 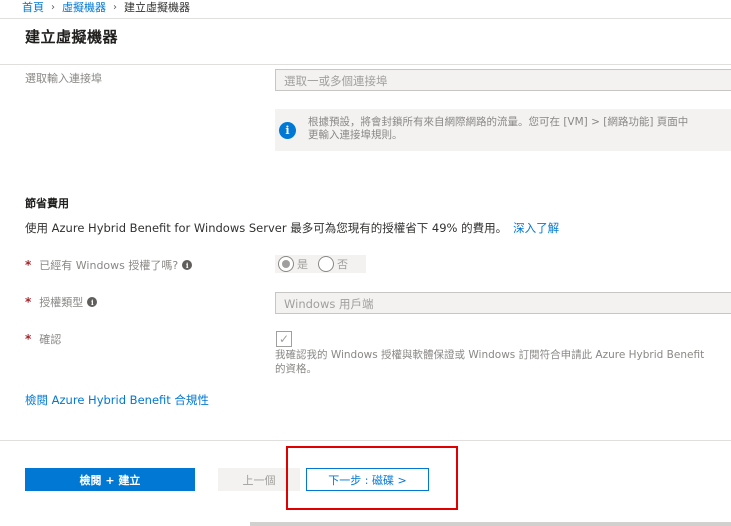 I want to click on breadcrumb-home: 首頁, so click(x=33, y=7).